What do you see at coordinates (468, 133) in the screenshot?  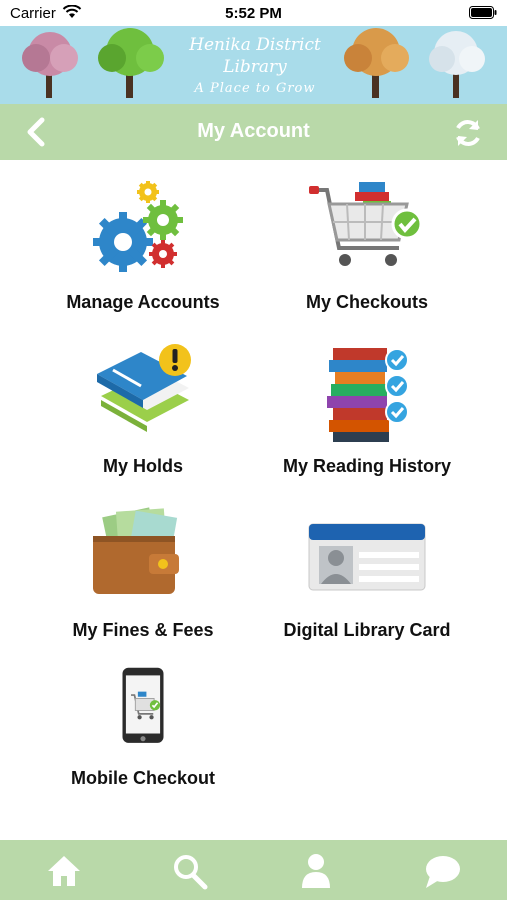 I see `refresh-icon` at bounding box center [468, 133].